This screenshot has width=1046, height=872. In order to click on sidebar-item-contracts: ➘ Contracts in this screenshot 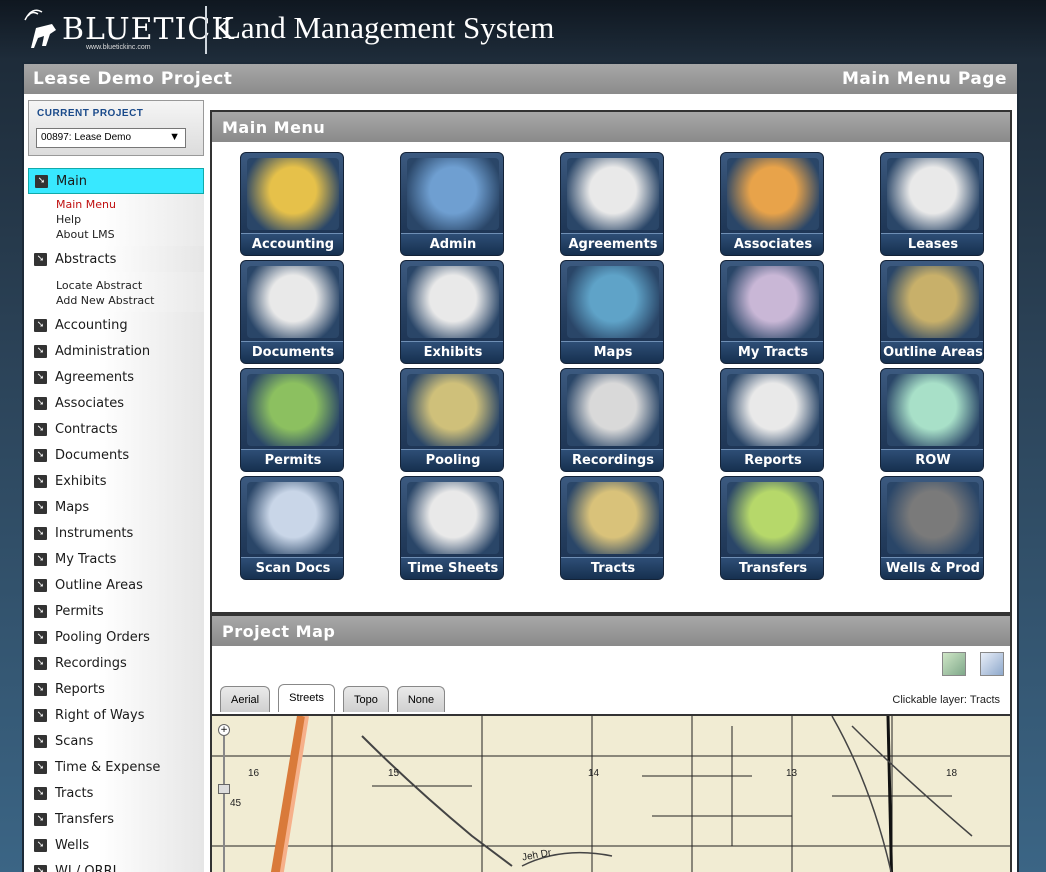, I will do `click(116, 429)`.